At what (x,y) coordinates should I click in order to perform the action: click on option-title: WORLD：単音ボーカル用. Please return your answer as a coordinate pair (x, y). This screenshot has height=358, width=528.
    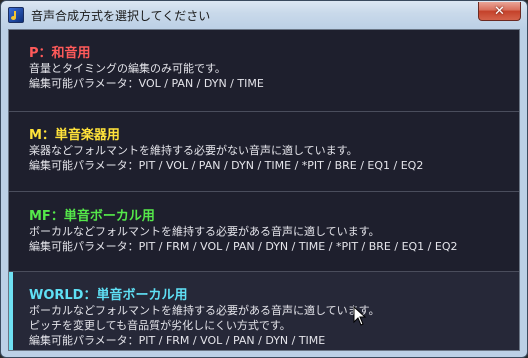
    Looking at the image, I should click on (108, 295).